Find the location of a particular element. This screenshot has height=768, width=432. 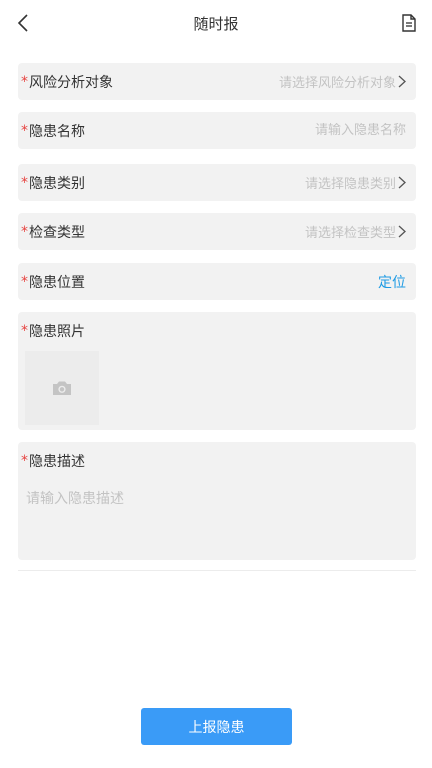

app-header: 随时报 is located at coordinates (216, 23).